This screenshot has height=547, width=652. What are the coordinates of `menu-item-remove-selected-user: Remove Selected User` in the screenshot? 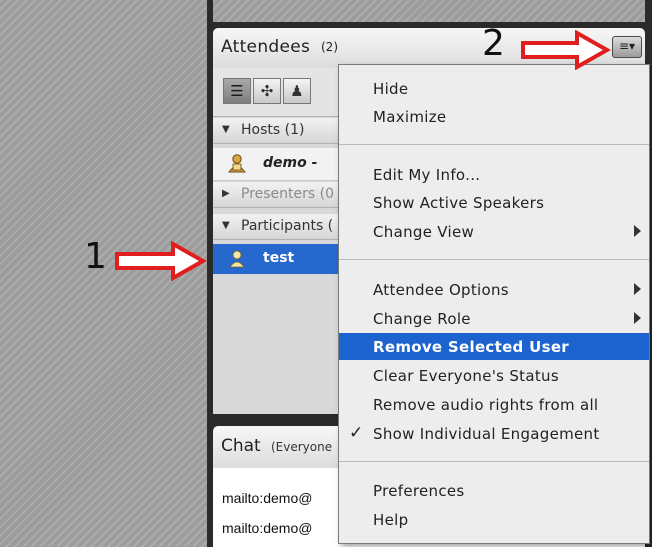 It's located at (494, 346).